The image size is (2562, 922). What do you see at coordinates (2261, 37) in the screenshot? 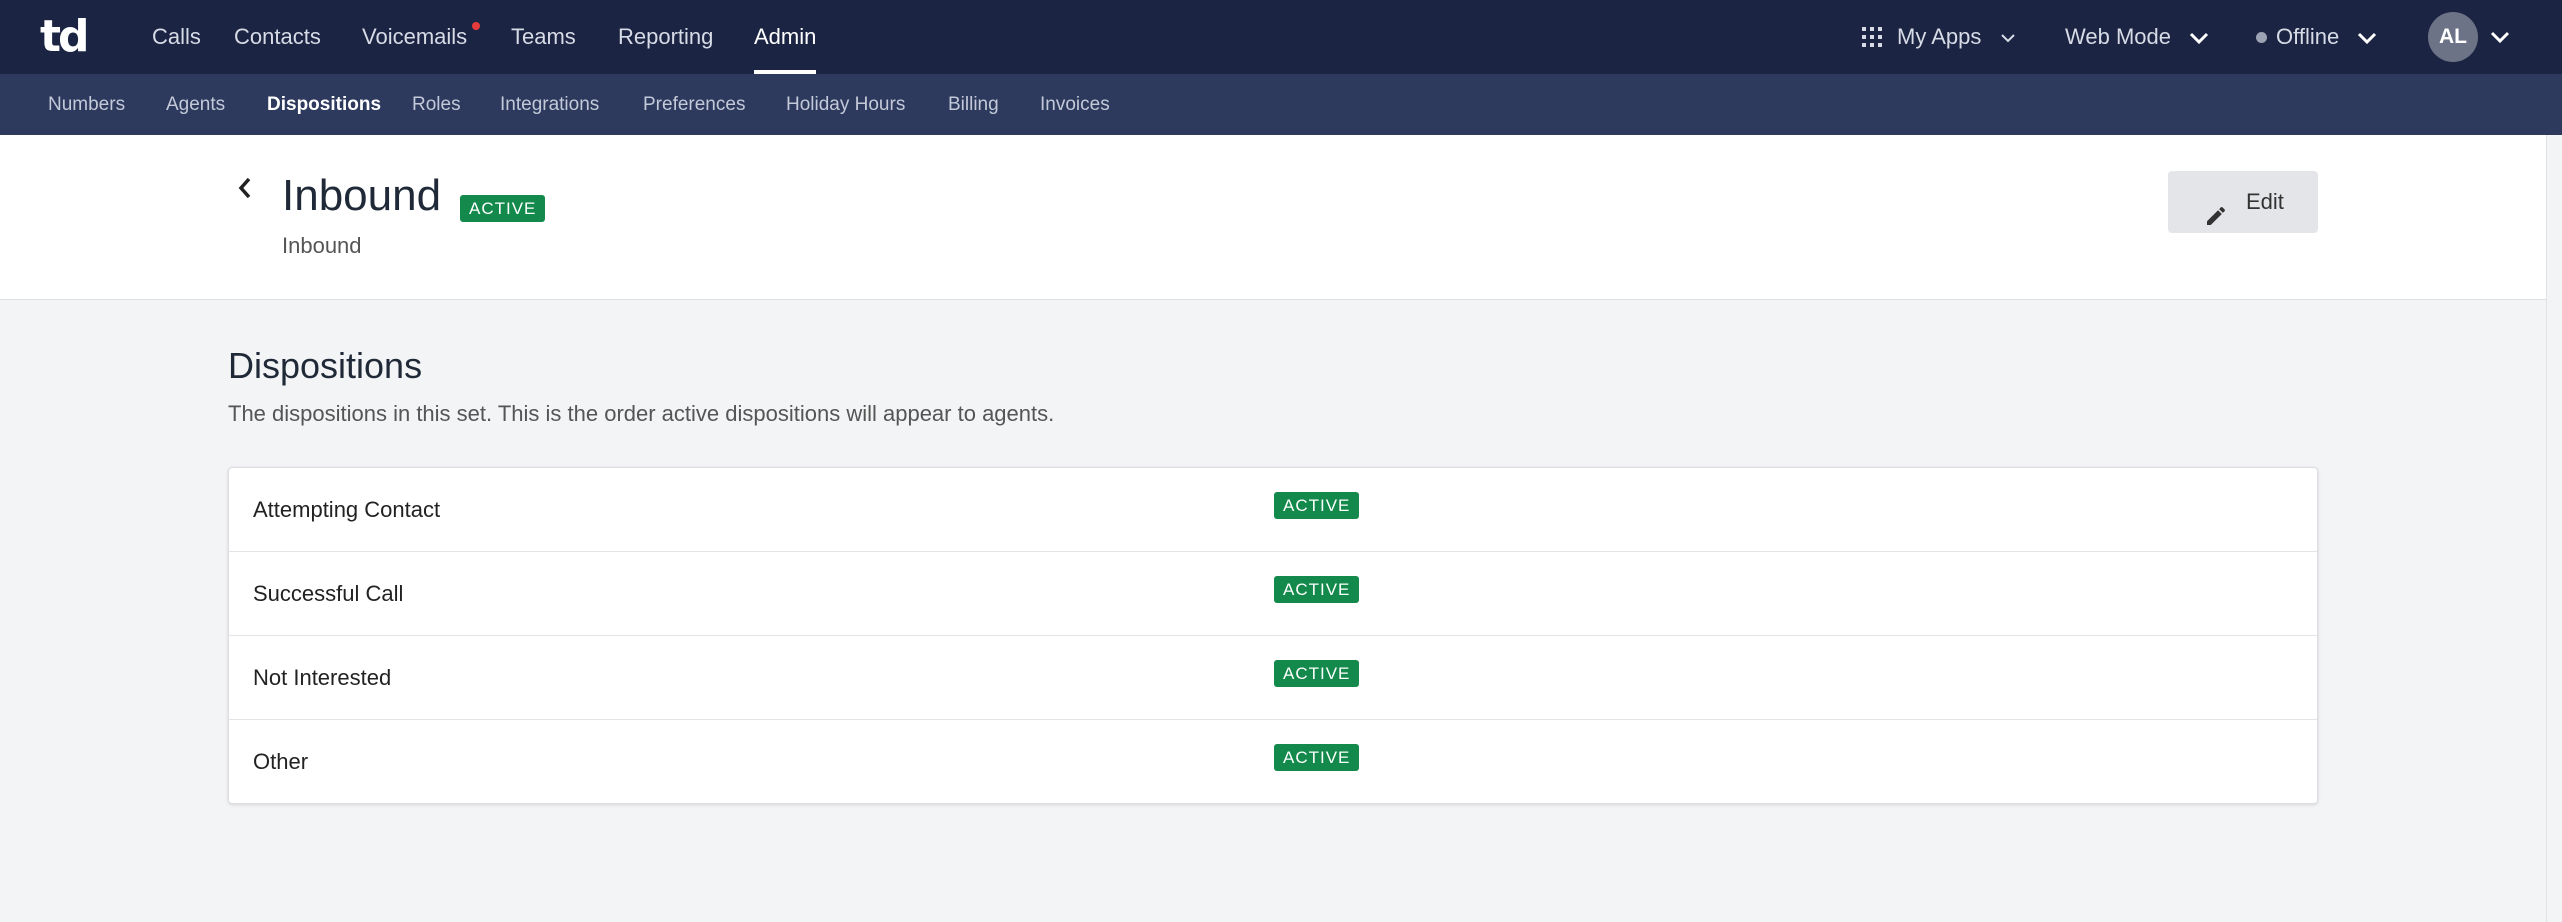
I see `status-dot-icon` at bounding box center [2261, 37].